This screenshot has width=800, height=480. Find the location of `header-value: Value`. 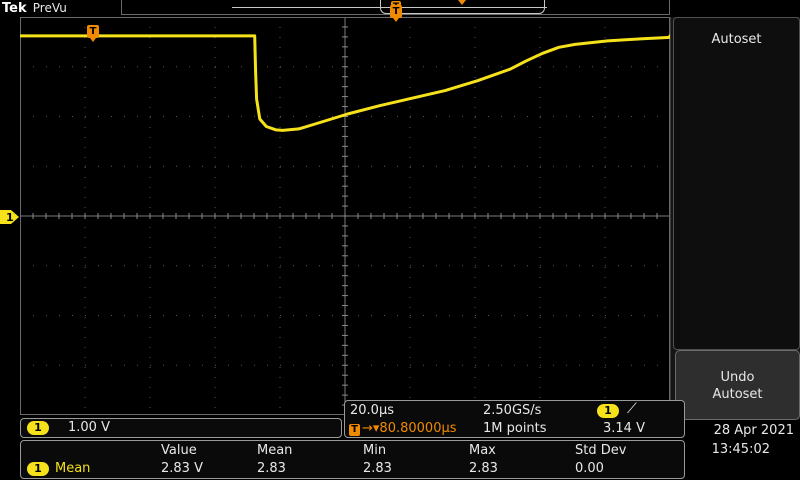

header-value: Value is located at coordinates (179, 450).